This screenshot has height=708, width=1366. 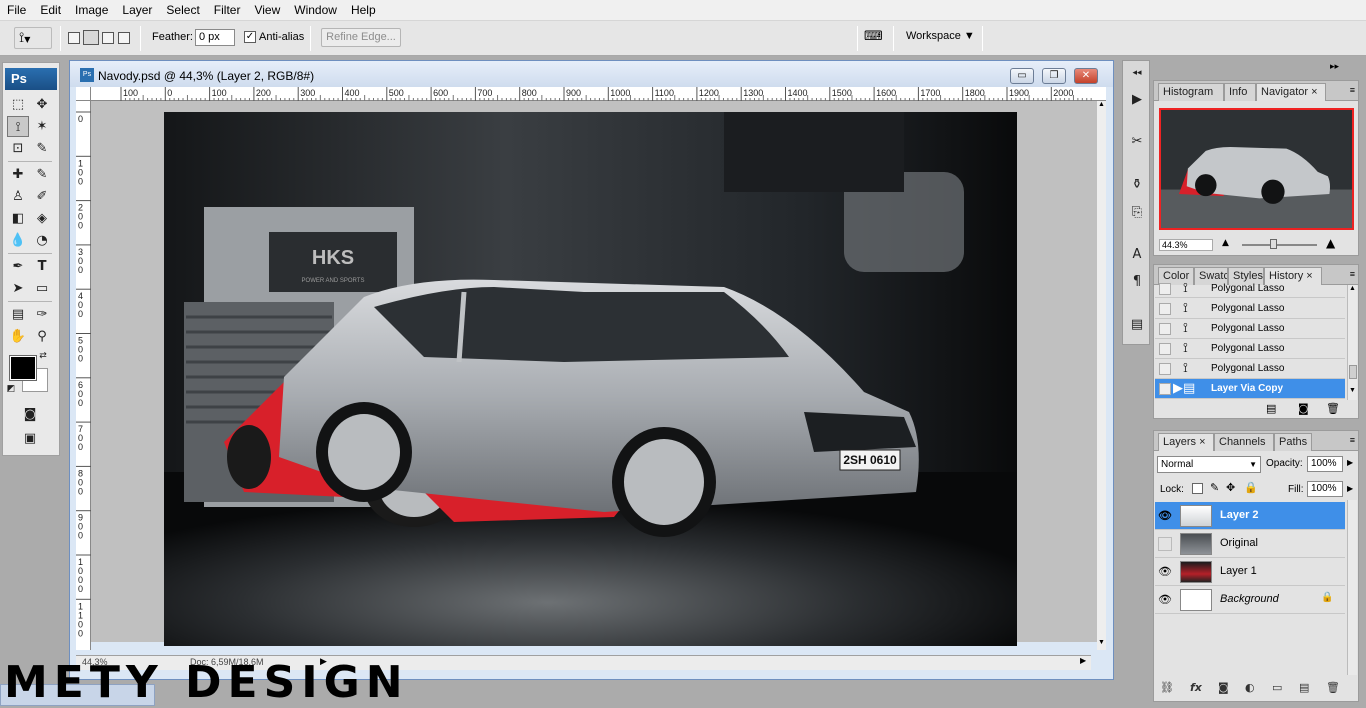 I want to click on expand-panels-icon: ▸▸, so click(x=1334, y=67).